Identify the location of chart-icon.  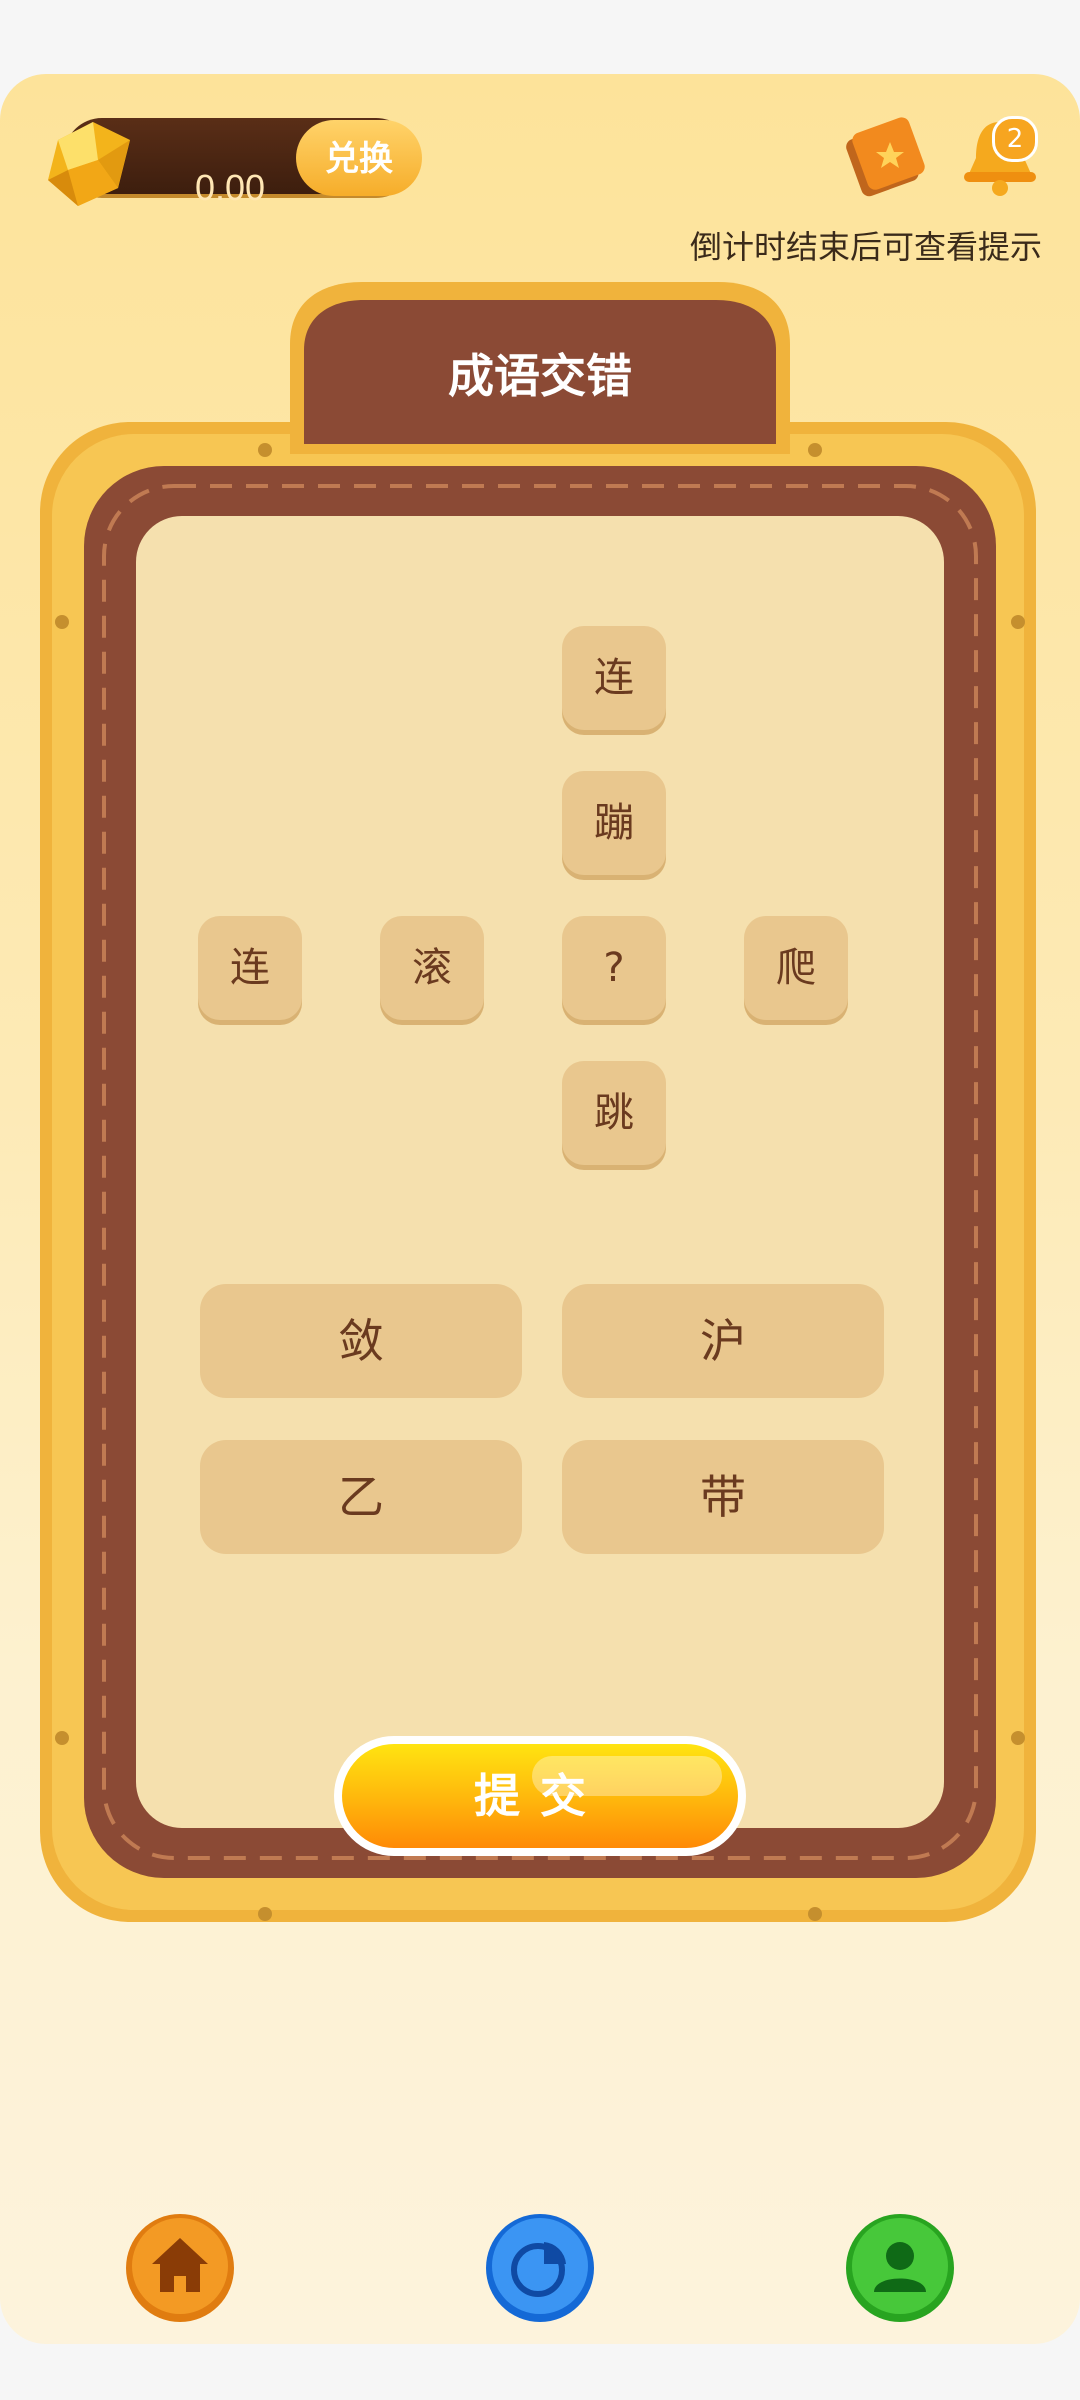
(540, 2268).